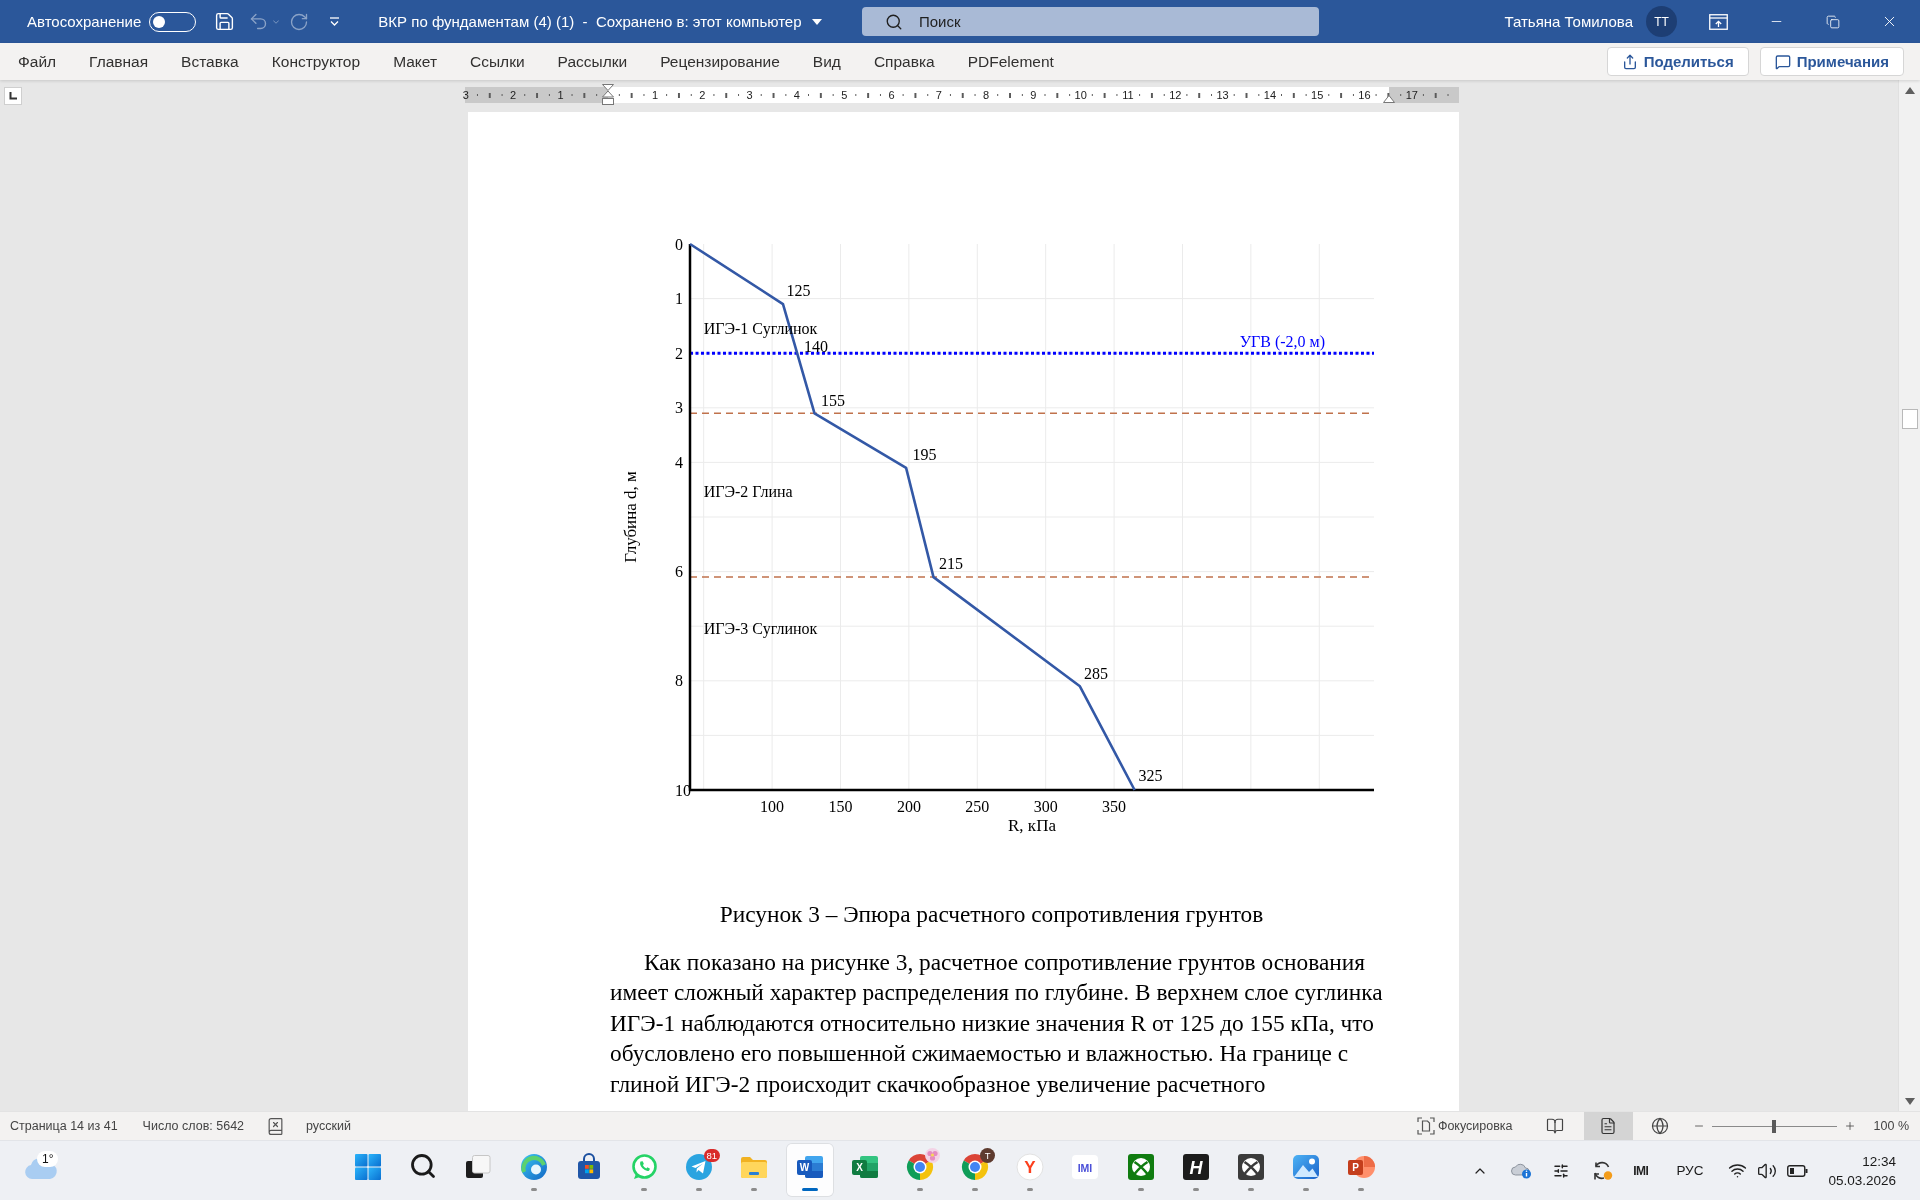 Image resolution: width=1920 pixels, height=1200 pixels. I want to click on tab-stop-button, so click(13, 96).